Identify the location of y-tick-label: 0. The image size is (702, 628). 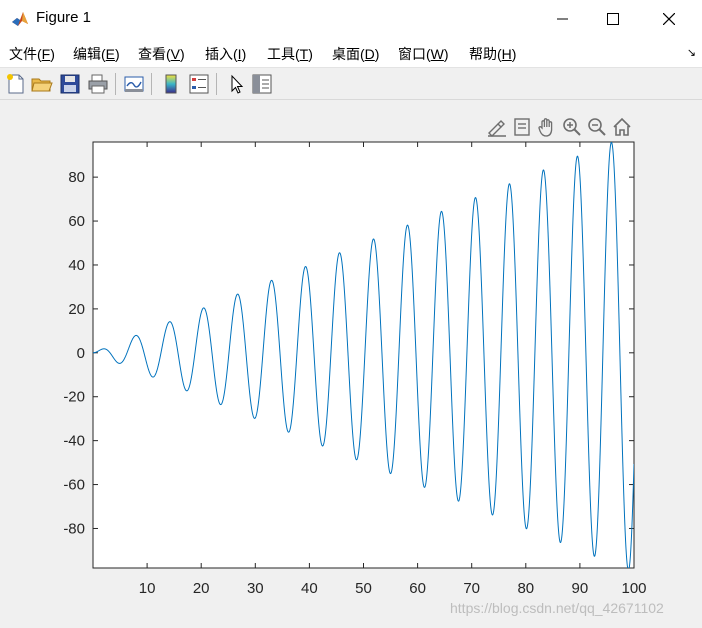
(81, 353).